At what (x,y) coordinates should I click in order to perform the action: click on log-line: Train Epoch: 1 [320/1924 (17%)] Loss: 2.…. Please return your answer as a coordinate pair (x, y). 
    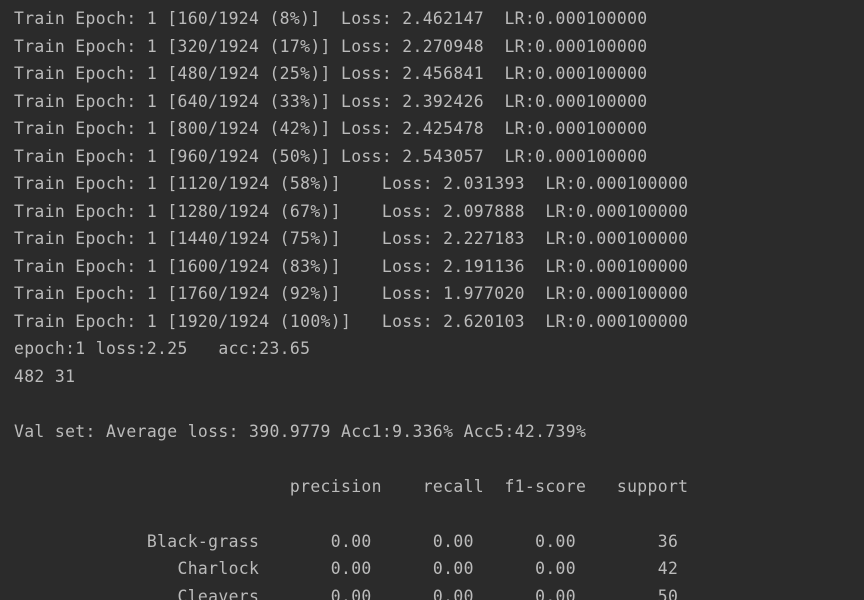
    Looking at the image, I should click on (331, 46).